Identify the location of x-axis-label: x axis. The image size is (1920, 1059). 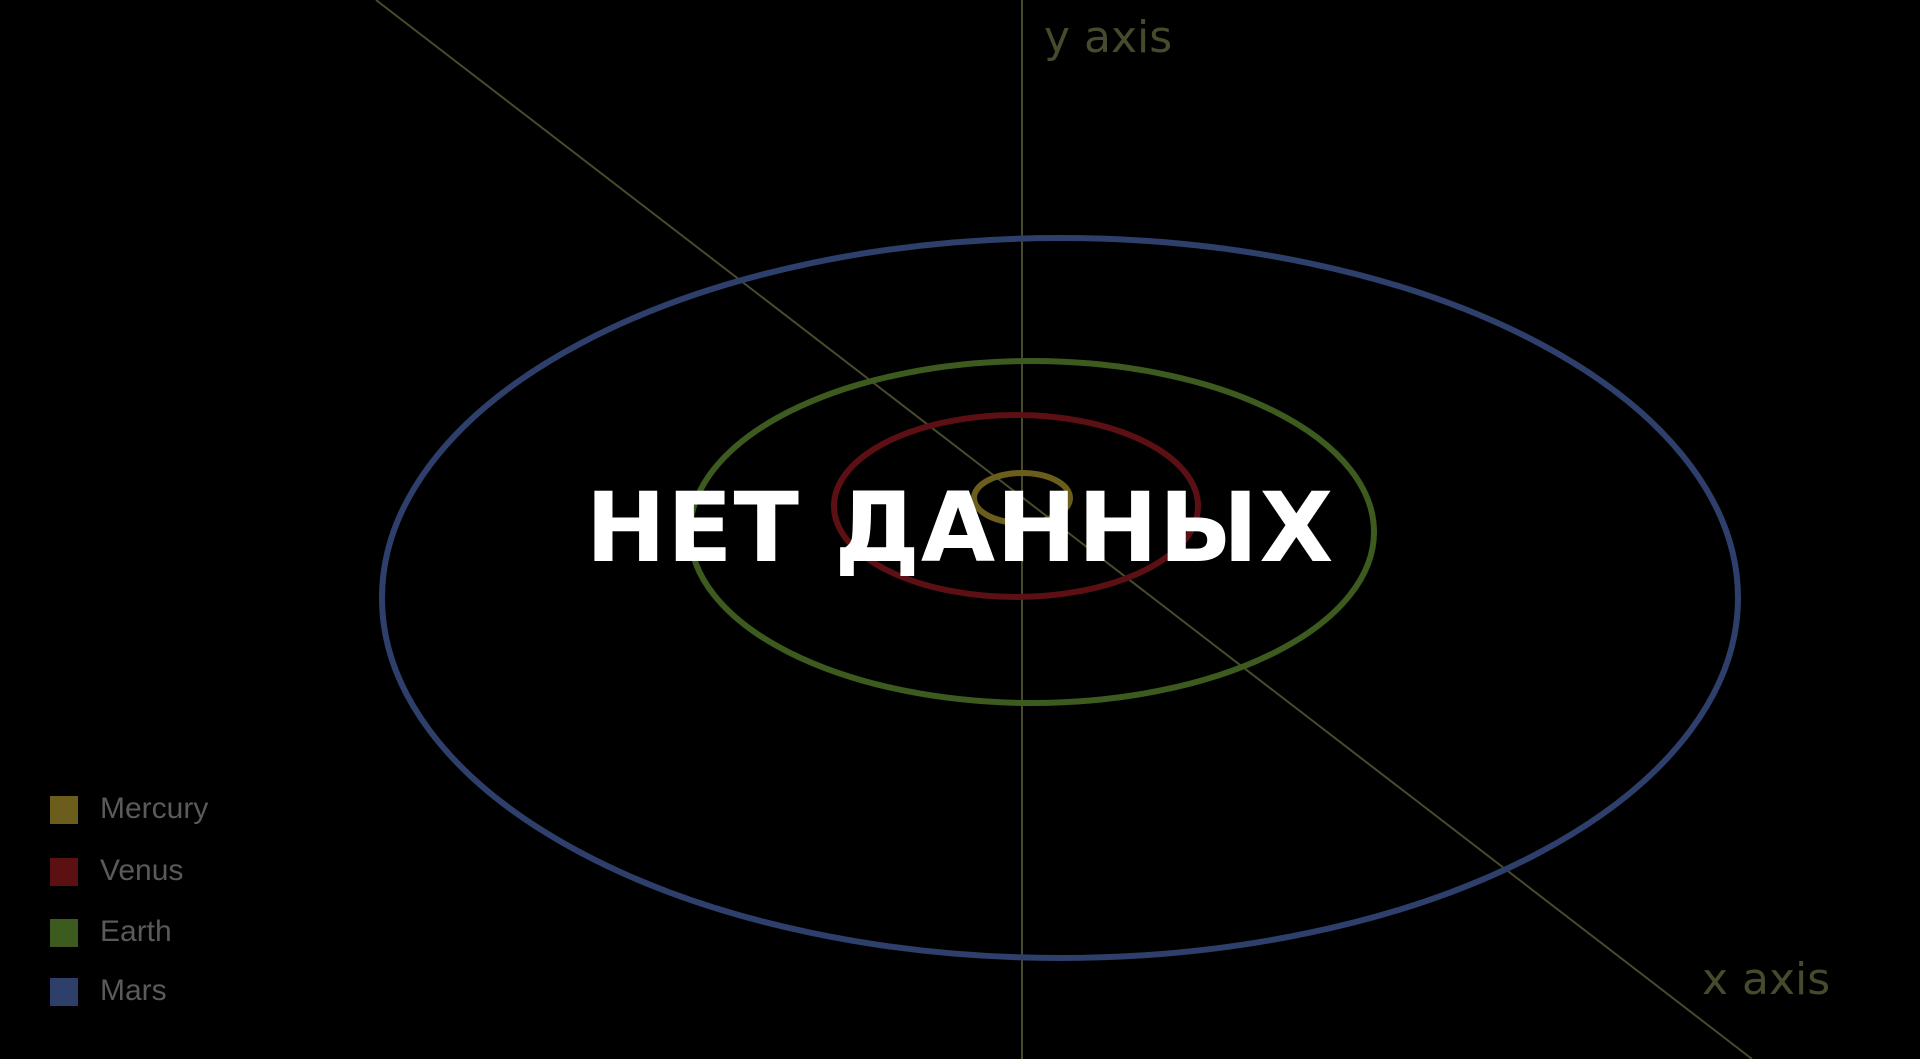
(1766, 979).